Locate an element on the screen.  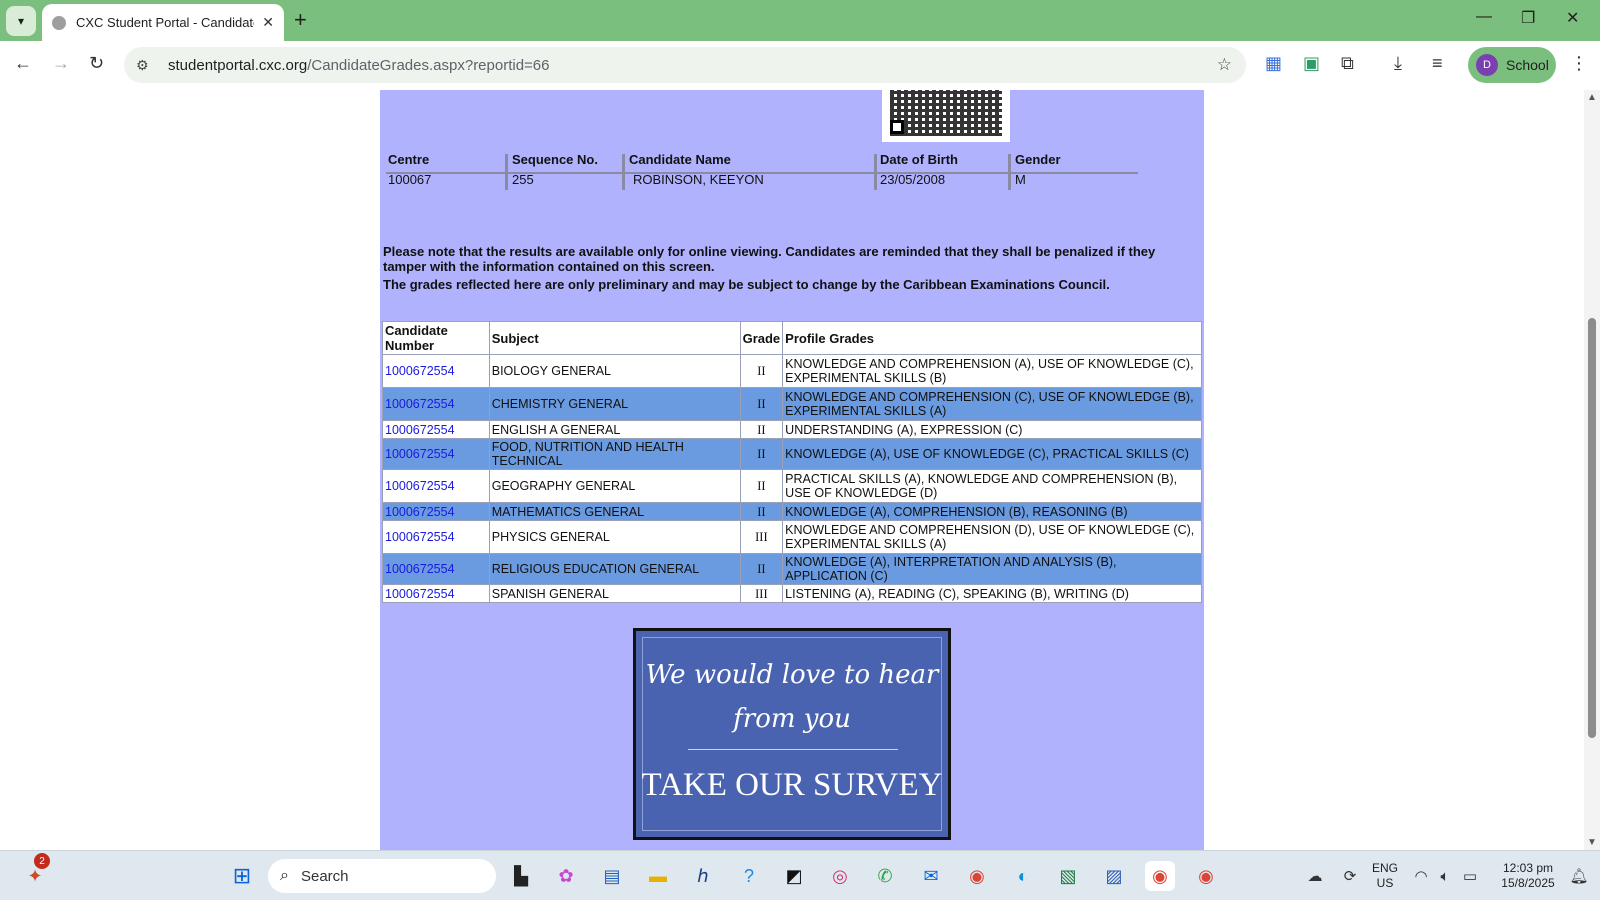
qr-finder-corner is located at coordinates (897, 127).